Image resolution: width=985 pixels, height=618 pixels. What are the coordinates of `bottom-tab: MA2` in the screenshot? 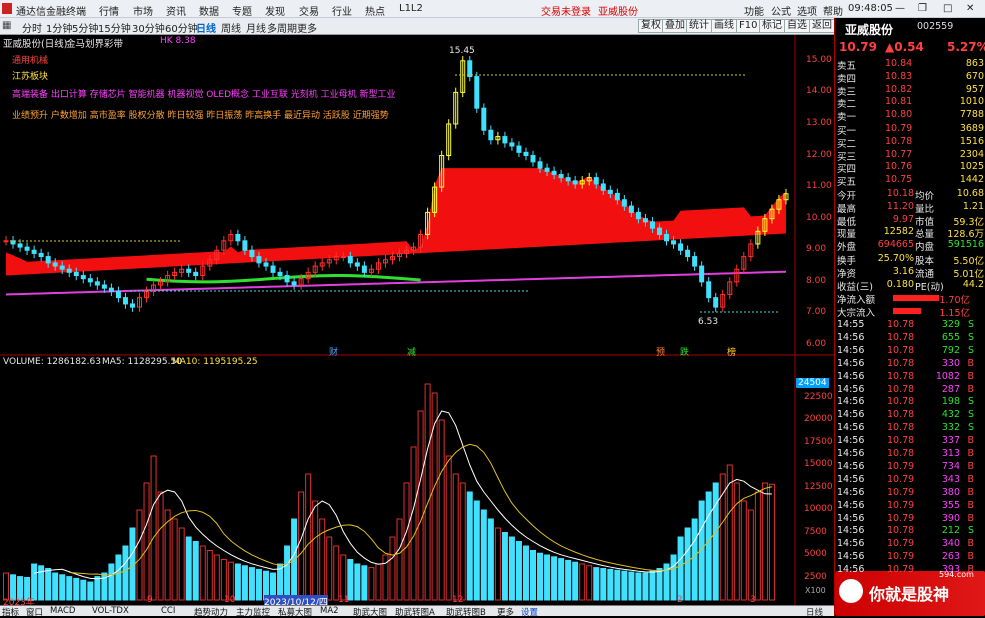 It's located at (329, 611).